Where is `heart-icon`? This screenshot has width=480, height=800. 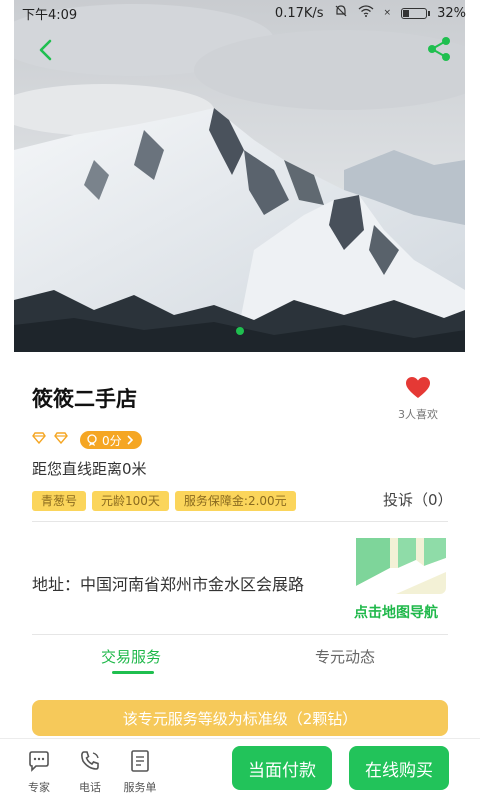
heart-icon is located at coordinates (418, 387).